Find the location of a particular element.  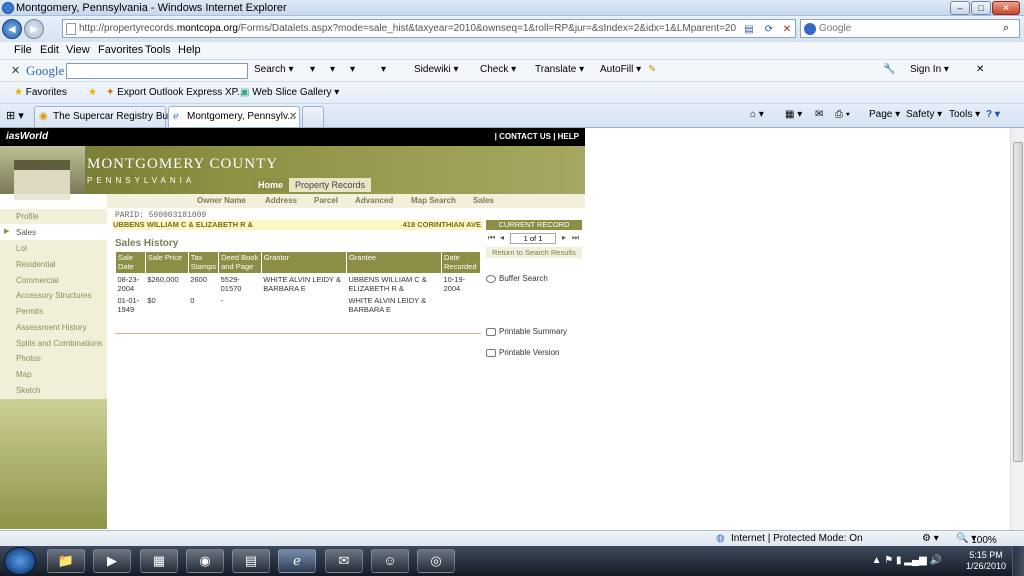

sidebar-item-profile: Profile is located at coordinates (27, 216).